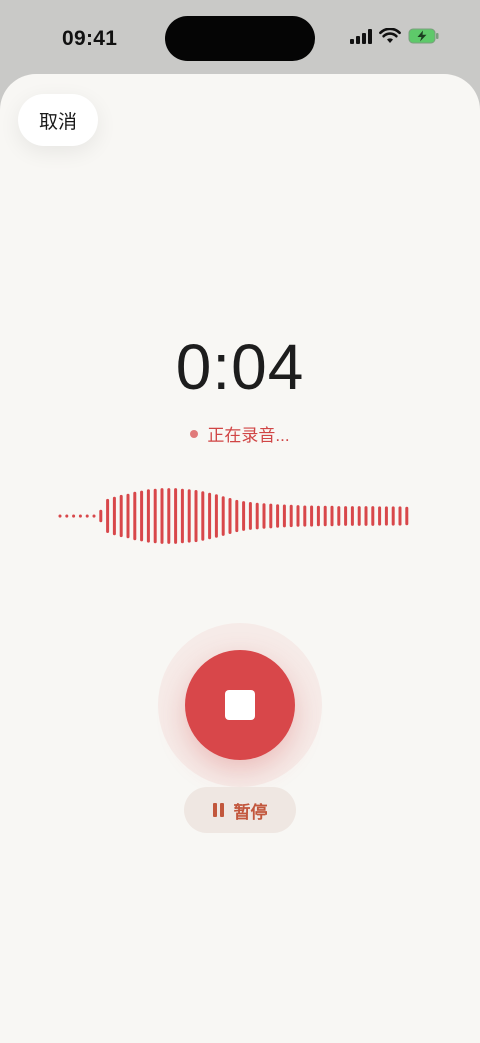 Image resolution: width=480 pixels, height=1043 pixels. I want to click on waveform, so click(233, 516).